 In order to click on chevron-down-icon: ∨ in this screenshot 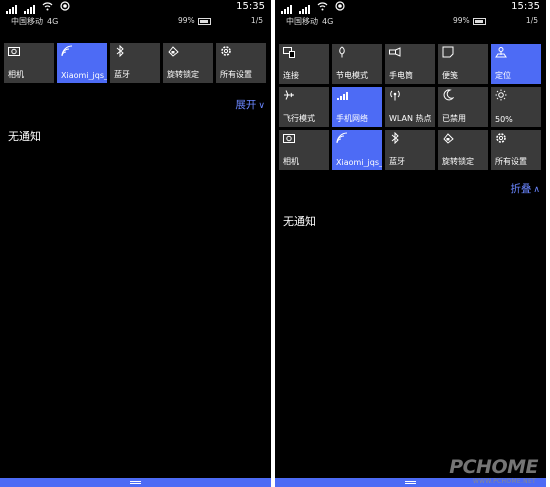, I will do `click(261, 106)`.